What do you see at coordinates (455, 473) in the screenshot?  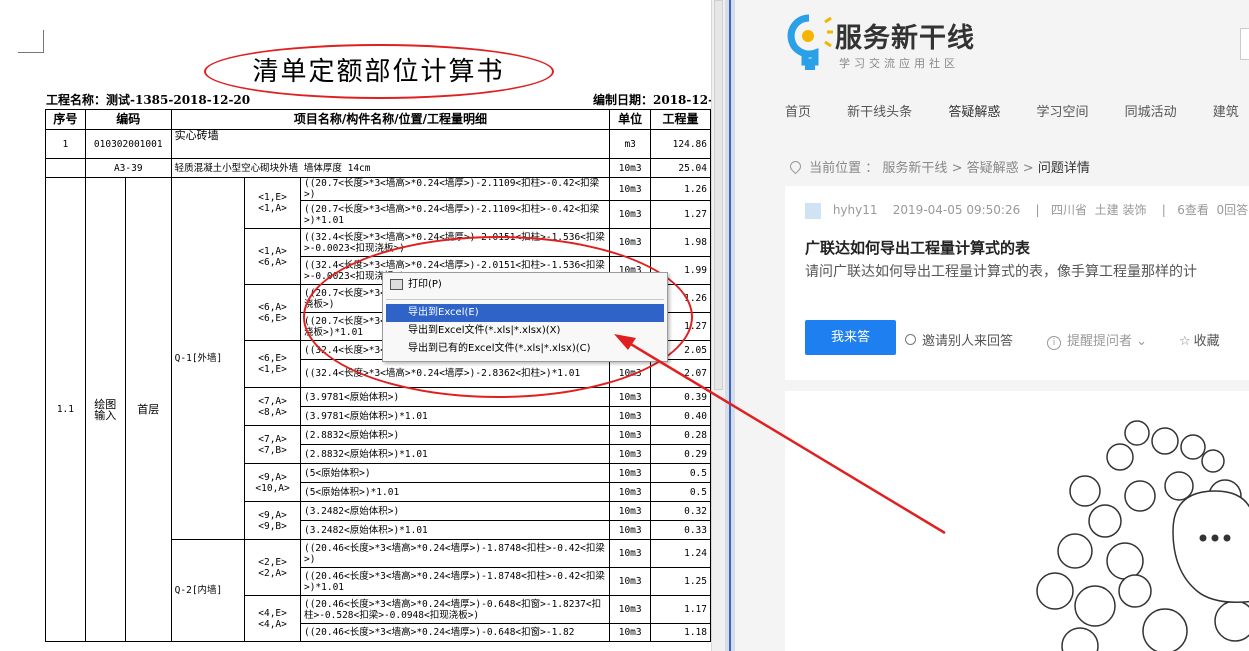 I see `detail-formula: (5<原始体积>)` at bounding box center [455, 473].